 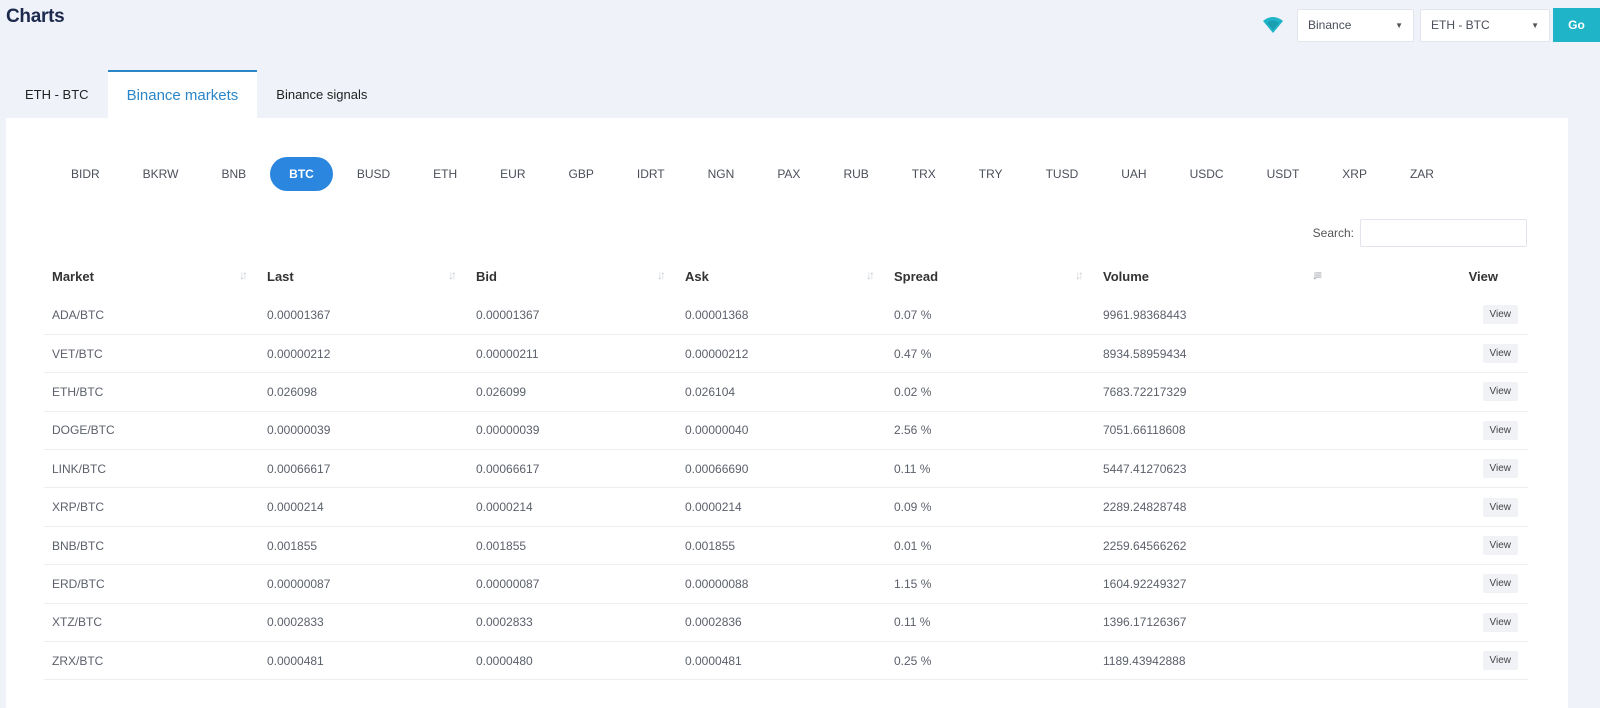 What do you see at coordinates (572, 276) in the screenshot?
I see `column-header-bid: Bid ↓↑` at bounding box center [572, 276].